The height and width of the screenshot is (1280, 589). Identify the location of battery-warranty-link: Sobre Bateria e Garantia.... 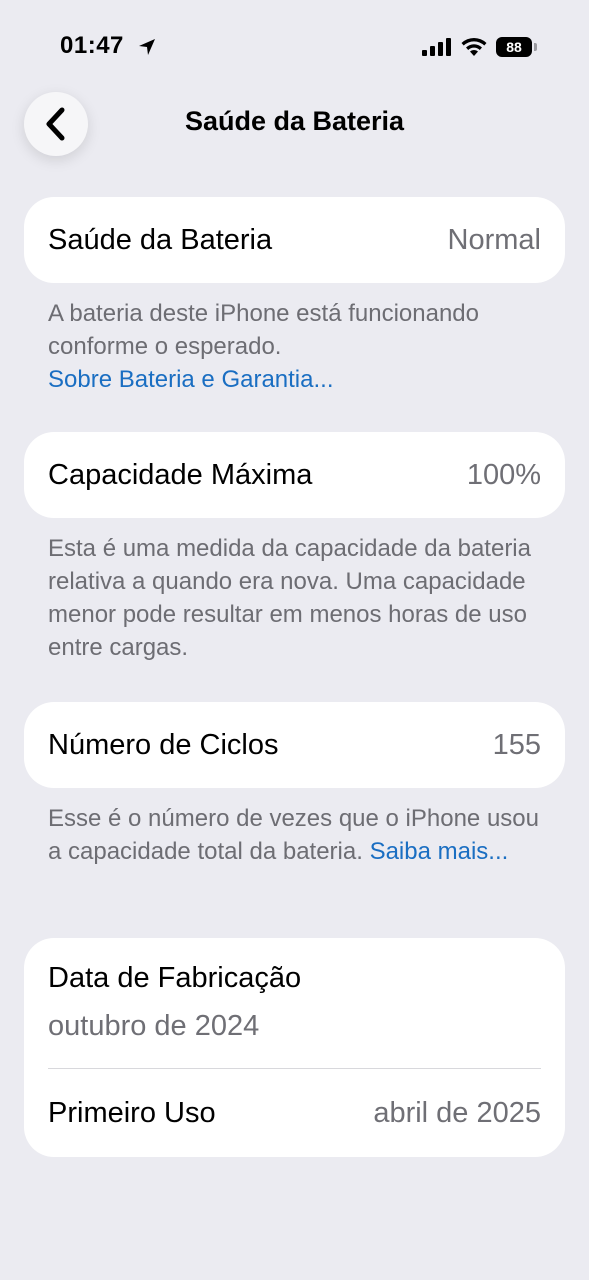
(191, 379).